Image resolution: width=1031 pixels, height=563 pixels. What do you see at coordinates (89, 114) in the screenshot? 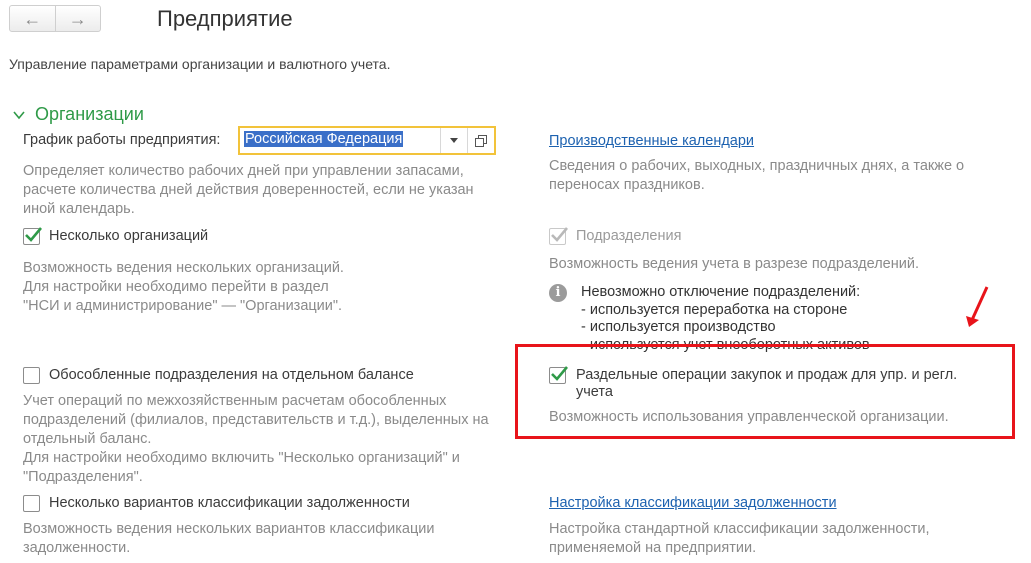
I see `section-title: Организации` at bounding box center [89, 114].